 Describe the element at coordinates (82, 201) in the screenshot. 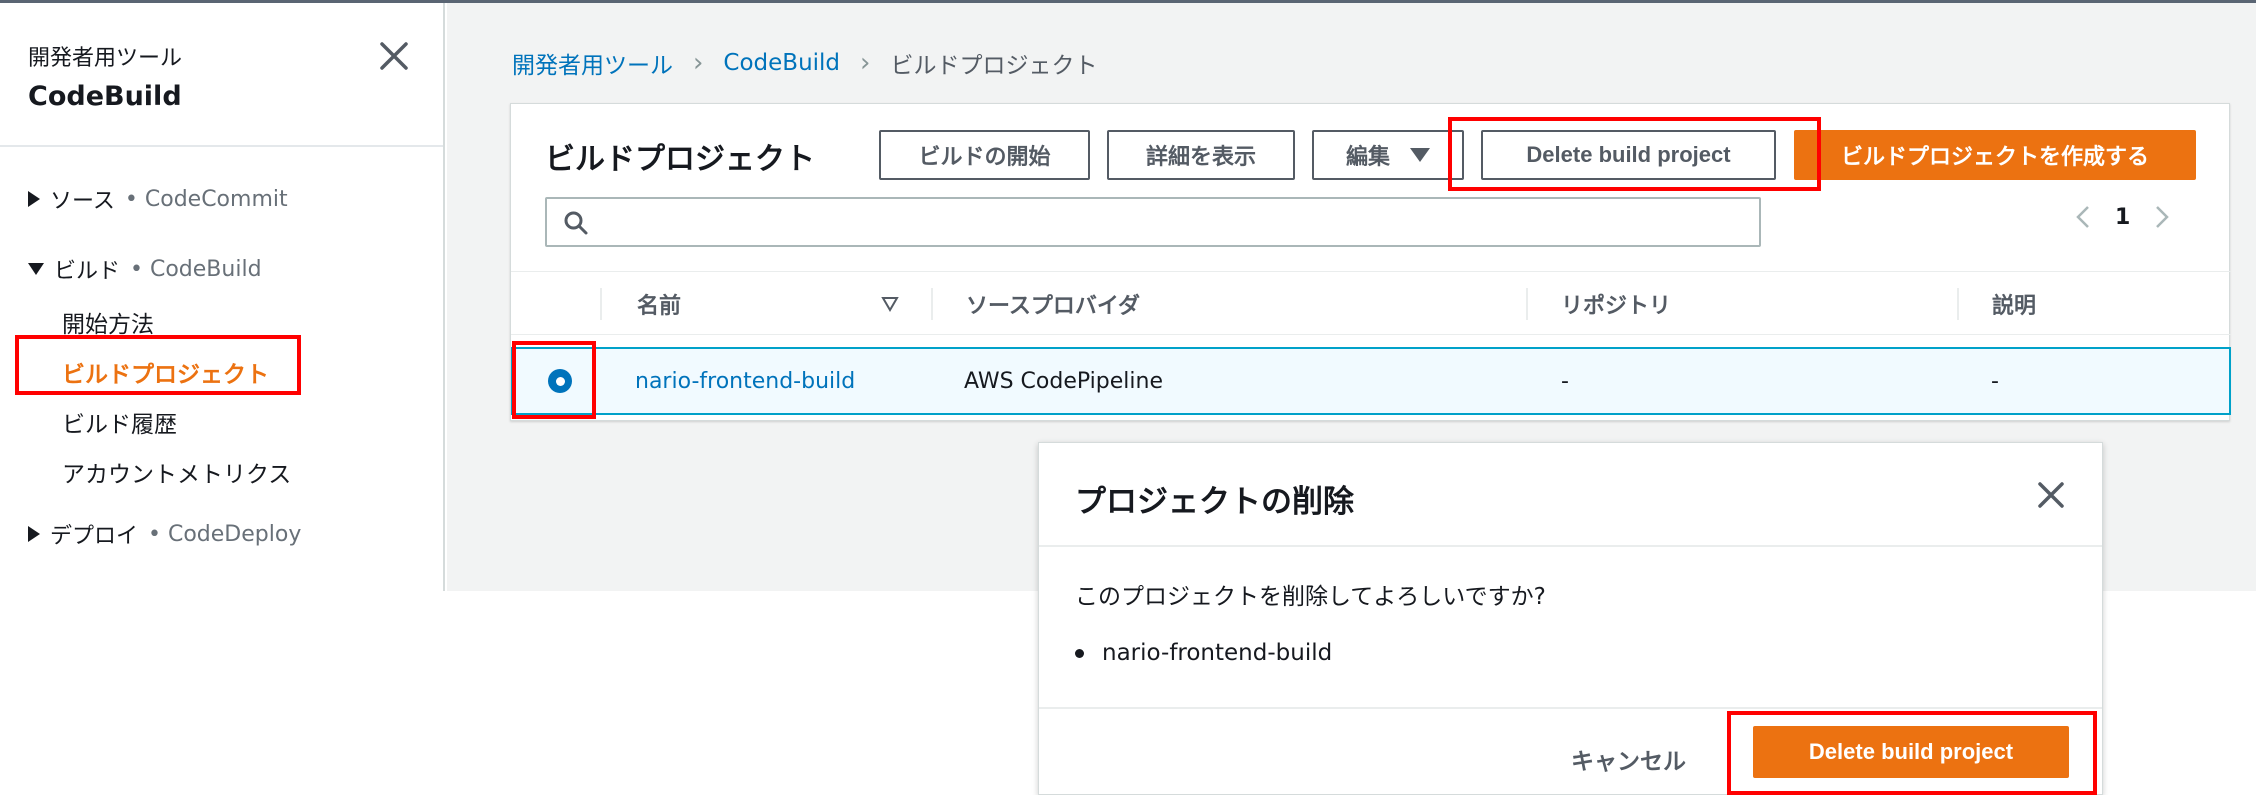

I see `section-label: ソース` at that location.